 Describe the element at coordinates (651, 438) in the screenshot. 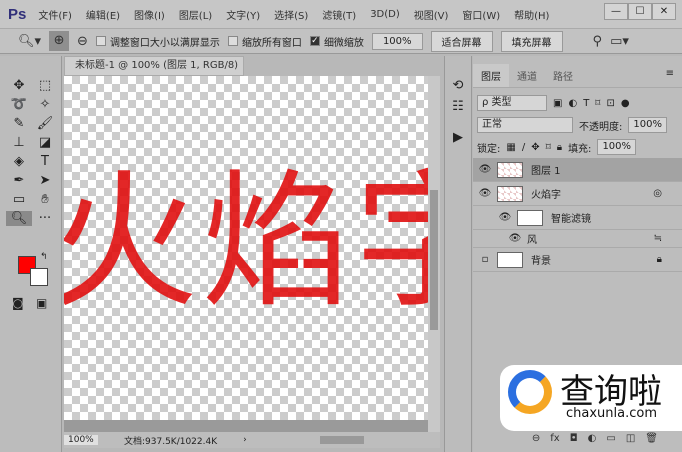

I see `trash-icon: 🗑︎` at that location.